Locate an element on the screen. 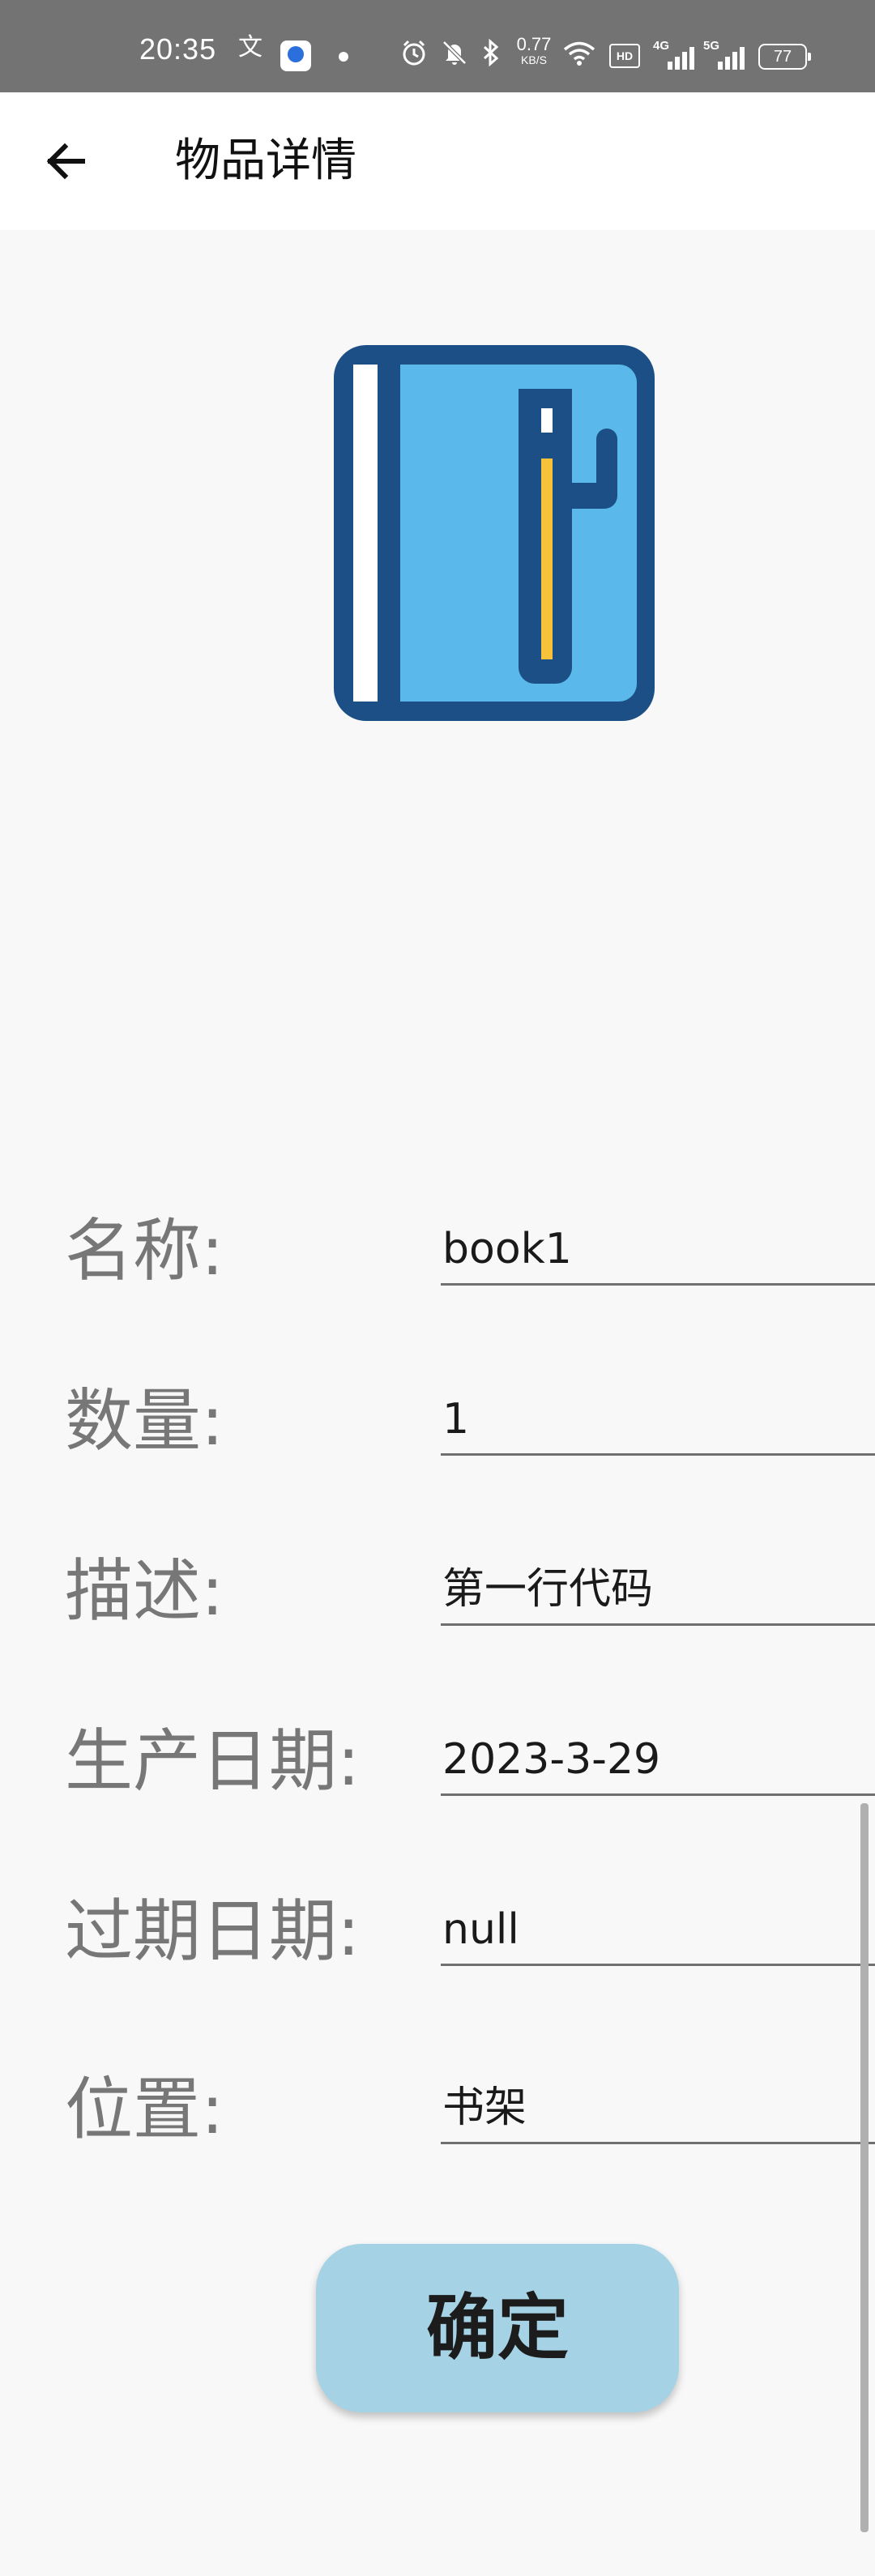  expiry-date-field: null is located at coordinates (658, 1935).